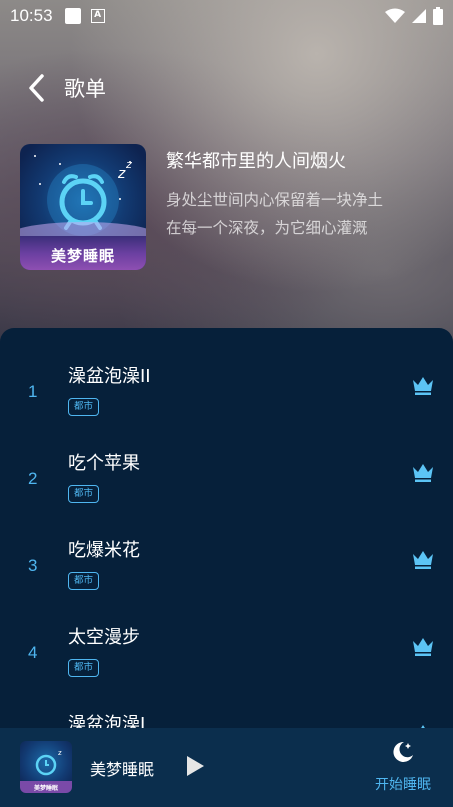  What do you see at coordinates (226, 88) in the screenshot?
I see `header: 歌单` at bounding box center [226, 88].